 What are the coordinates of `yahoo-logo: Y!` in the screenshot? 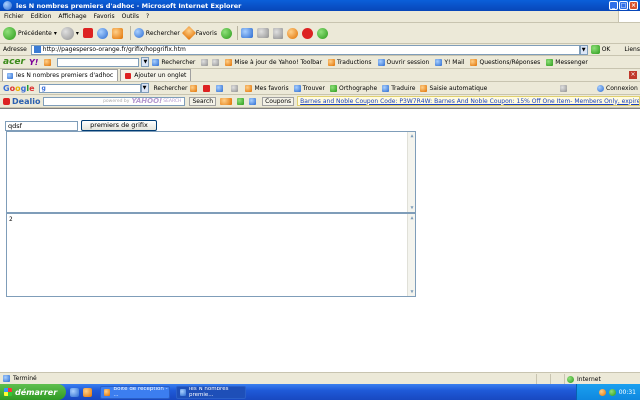 It's located at (33, 62).